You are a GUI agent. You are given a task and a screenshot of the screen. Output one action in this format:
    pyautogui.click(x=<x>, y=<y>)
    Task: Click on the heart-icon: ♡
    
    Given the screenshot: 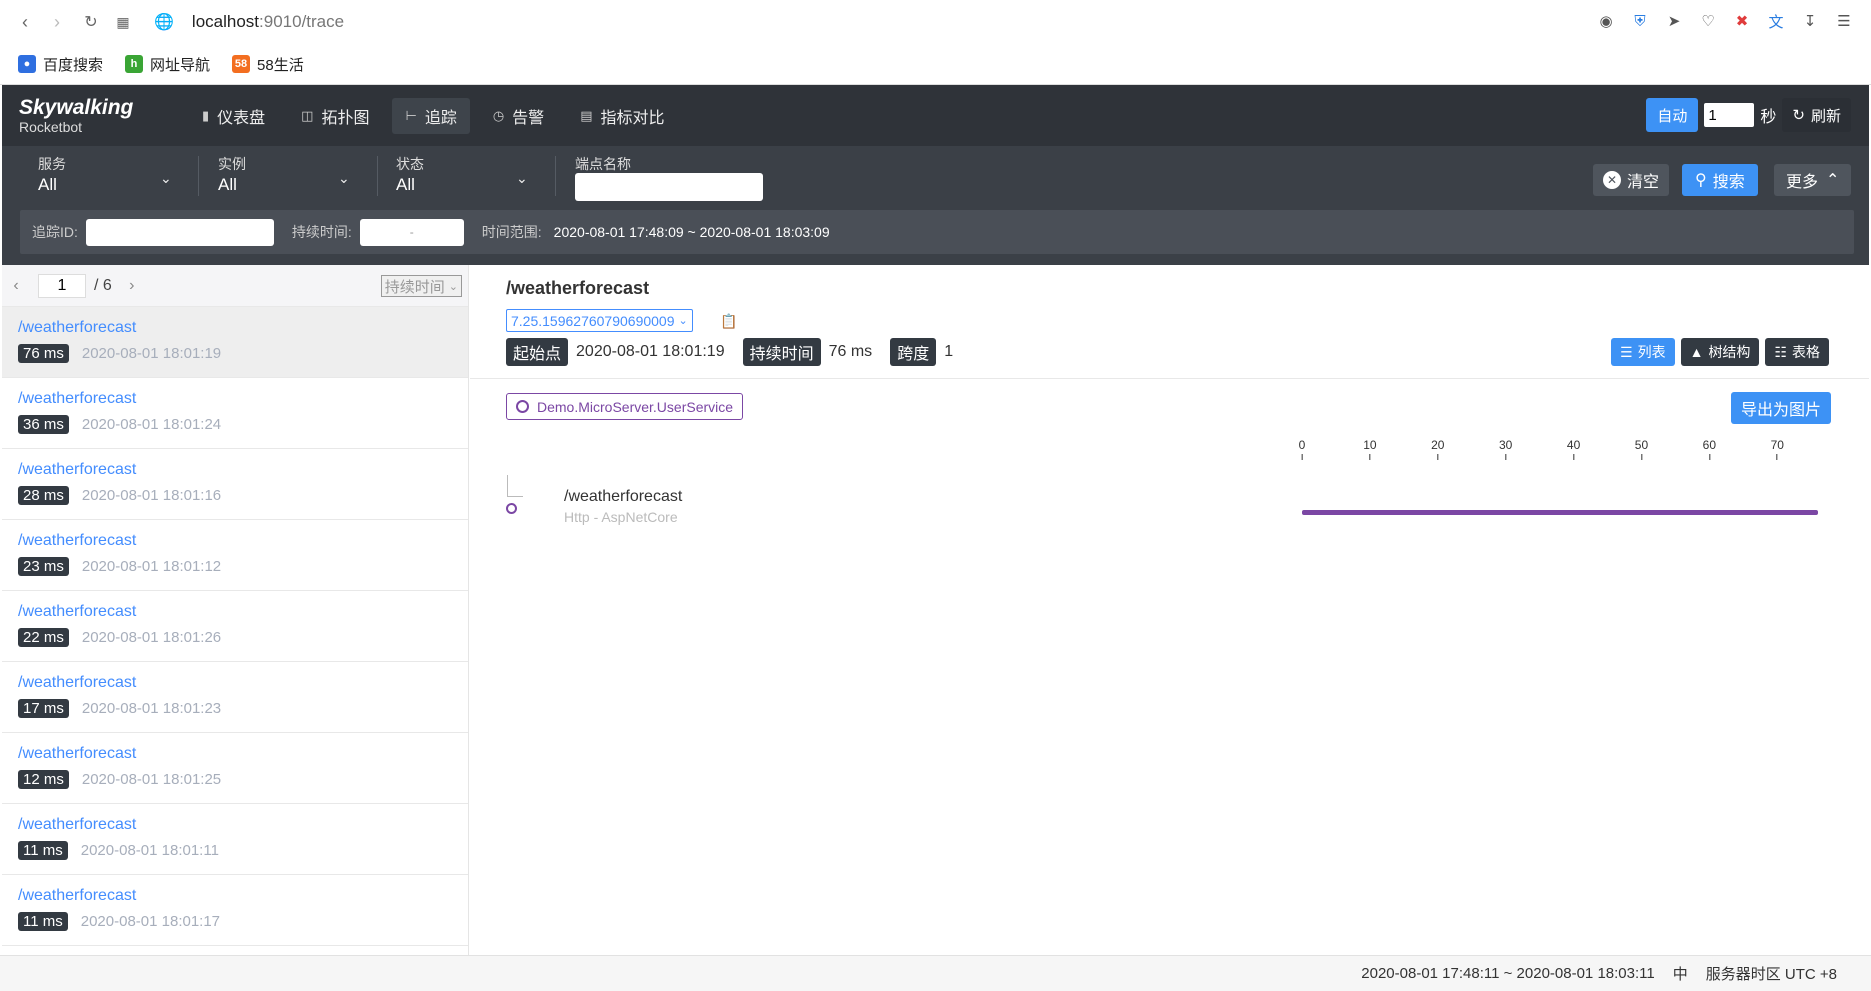 What is the action you would take?
    pyautogui.click(x=1708, y=21)
    